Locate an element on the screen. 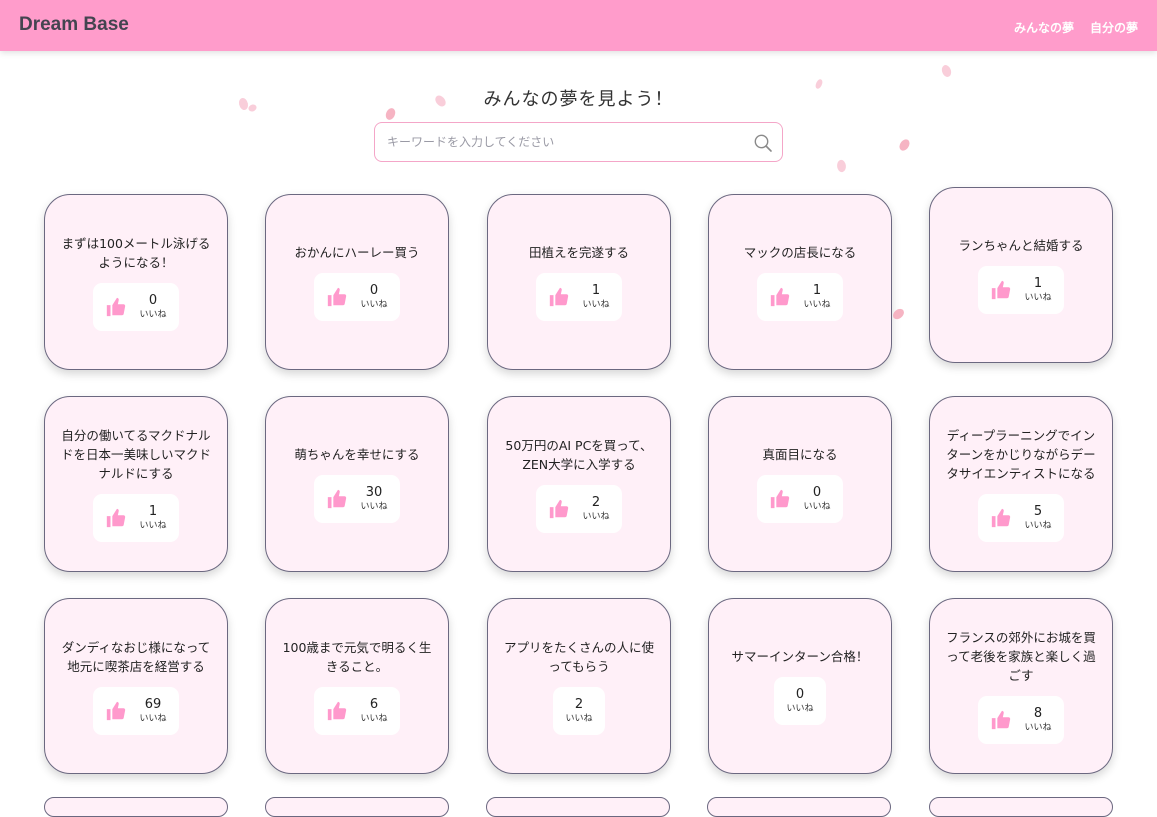 Image resolution: width=1157 pixels, height=817 pixels. dream-card-body: まずは100メートル泳げるようになる！ 0 いいね is located at coordinates (136, 282).